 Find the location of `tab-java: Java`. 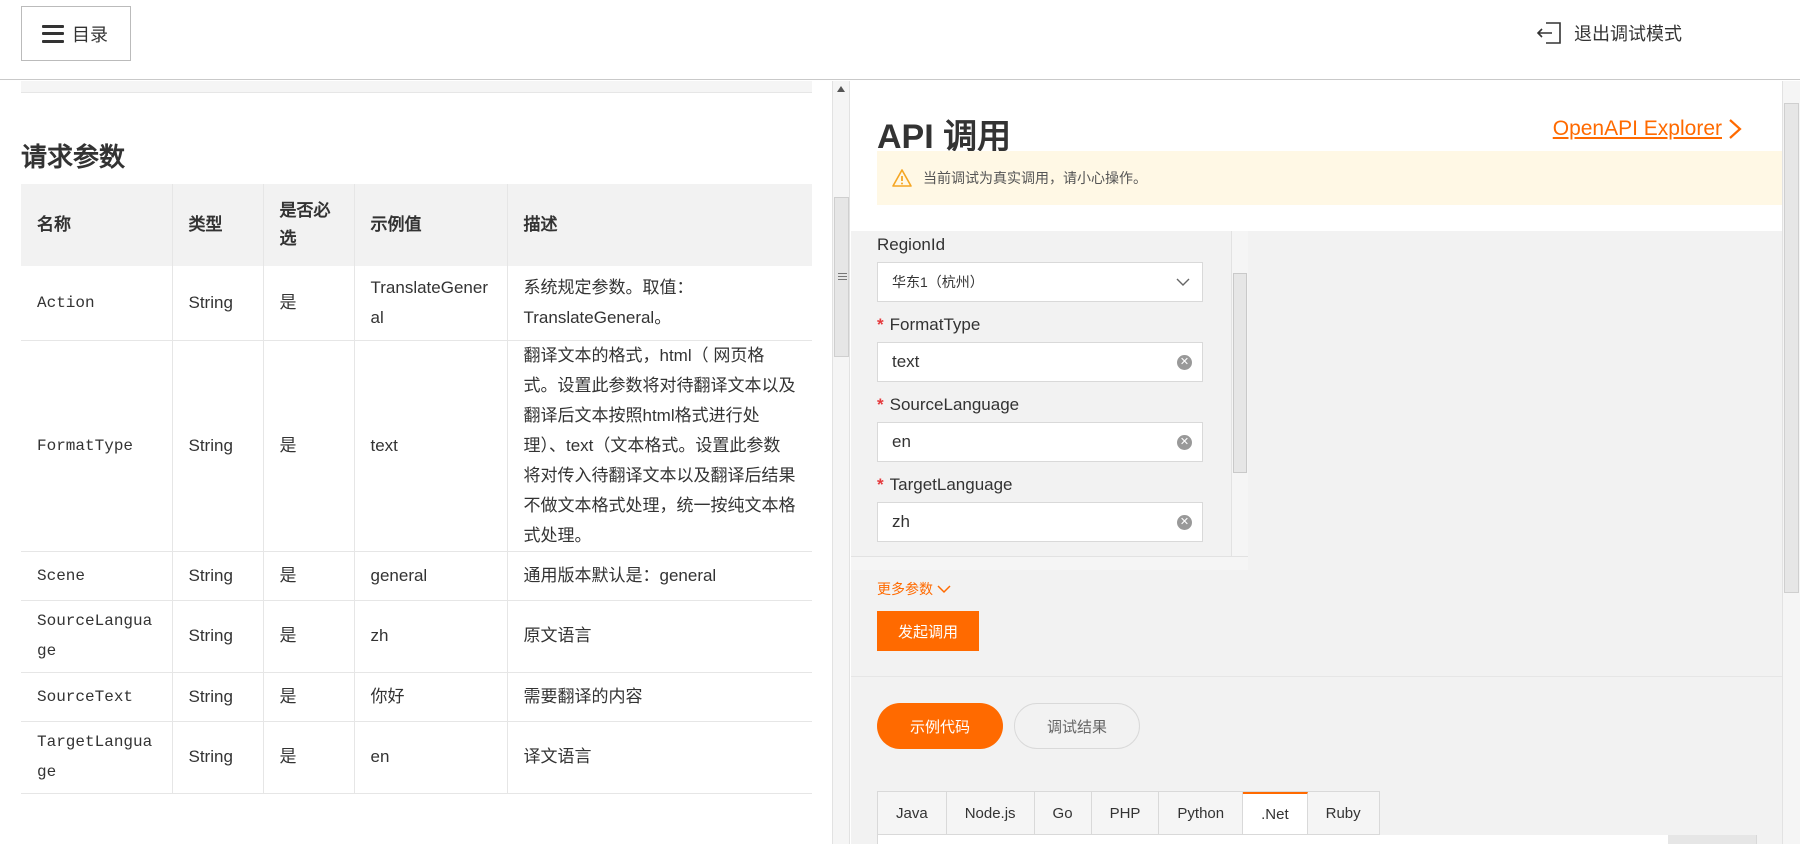

tab-java: Java is located at coordinates (912, 813).